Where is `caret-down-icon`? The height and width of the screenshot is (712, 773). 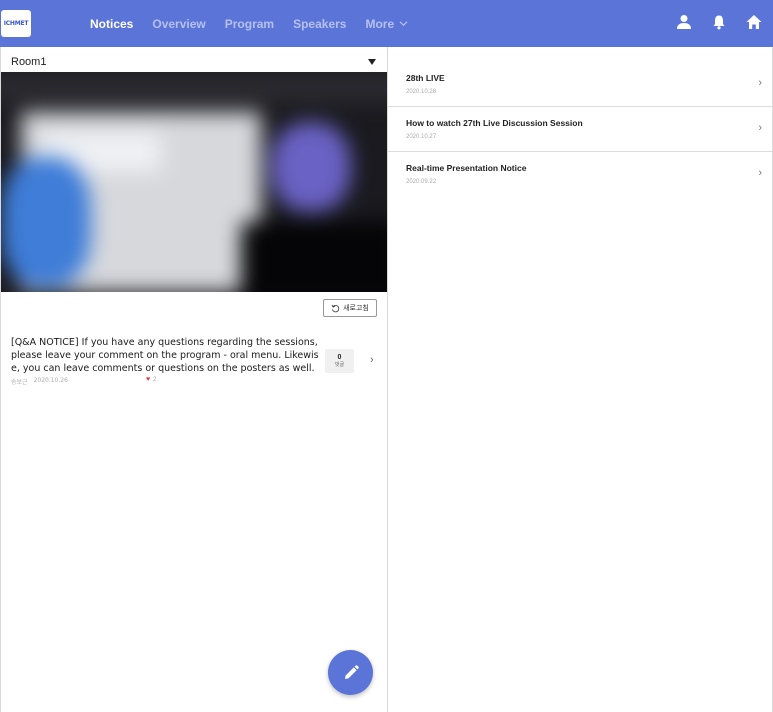 caret-down-icon is located at coordinates (372, 62).